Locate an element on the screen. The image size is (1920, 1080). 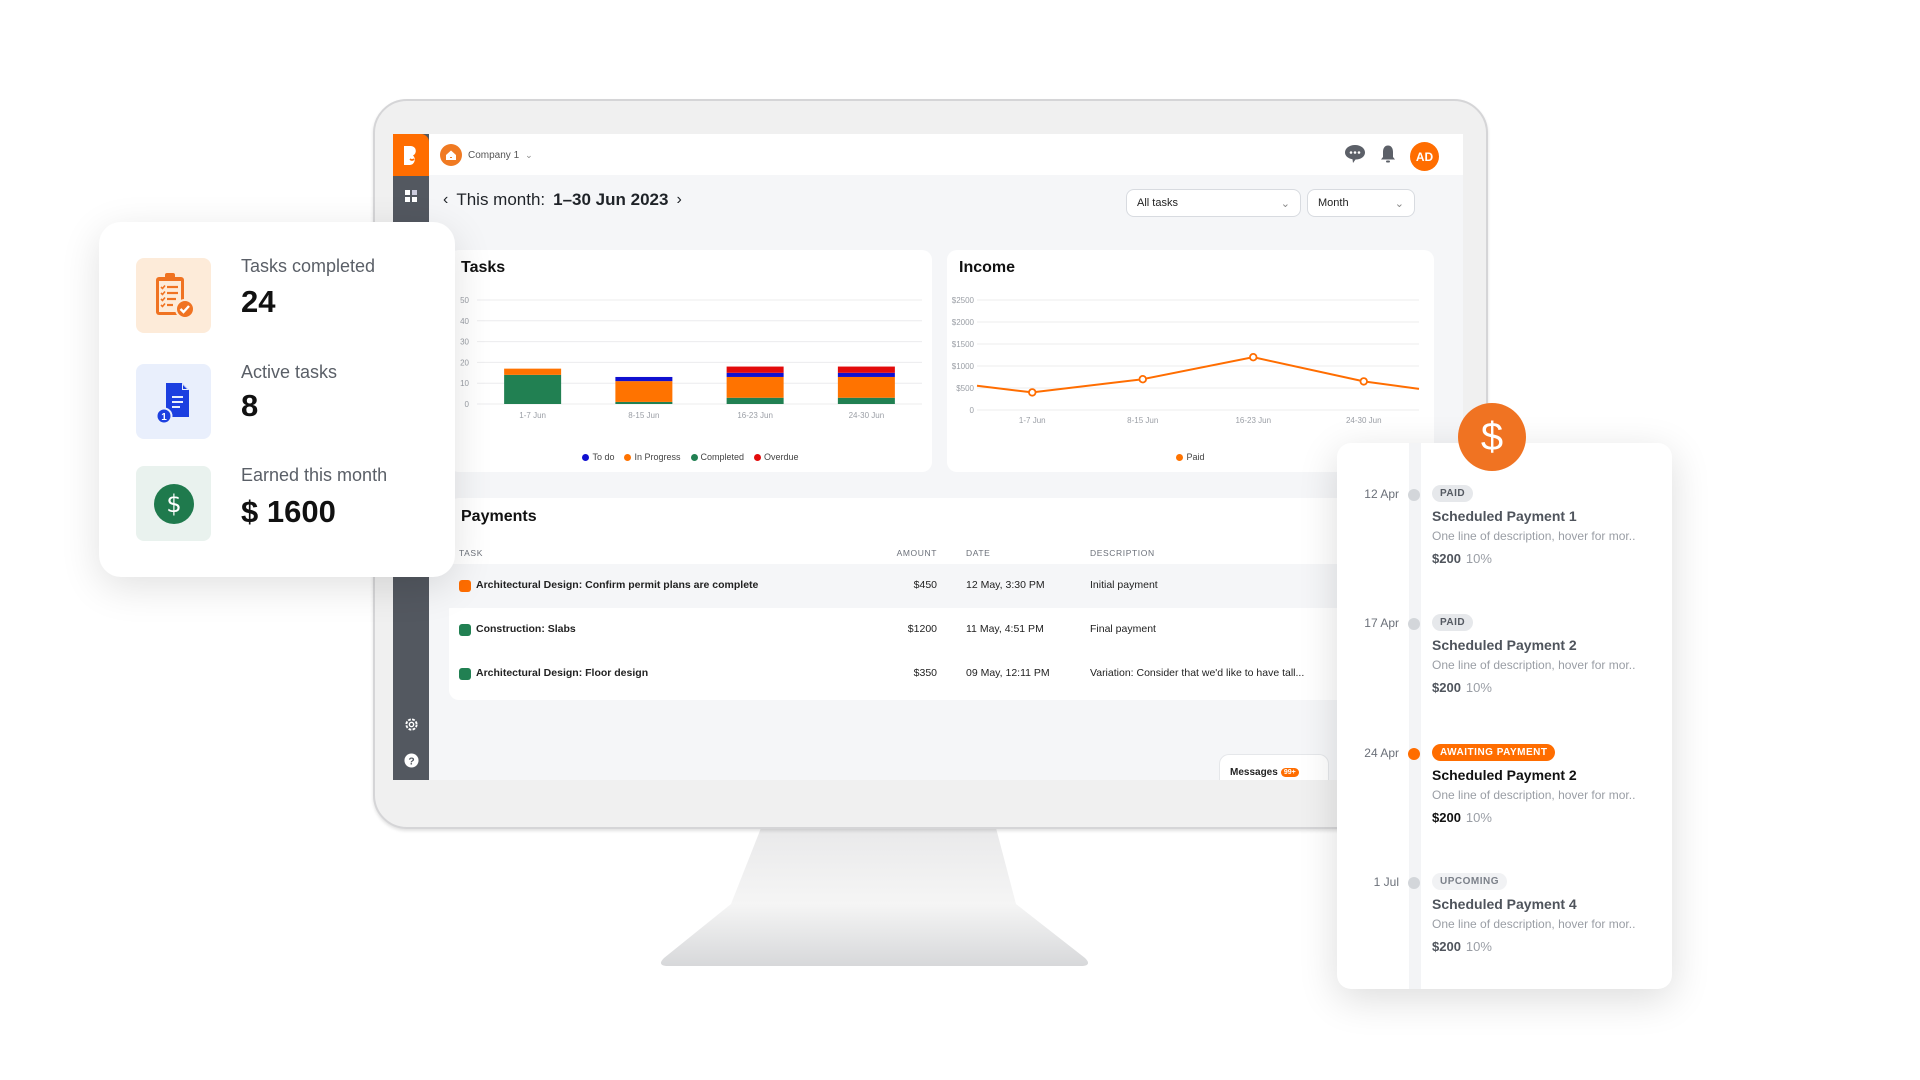
stat-value-earned-this-month: $ 1600 is located at coordinates (288, 511).